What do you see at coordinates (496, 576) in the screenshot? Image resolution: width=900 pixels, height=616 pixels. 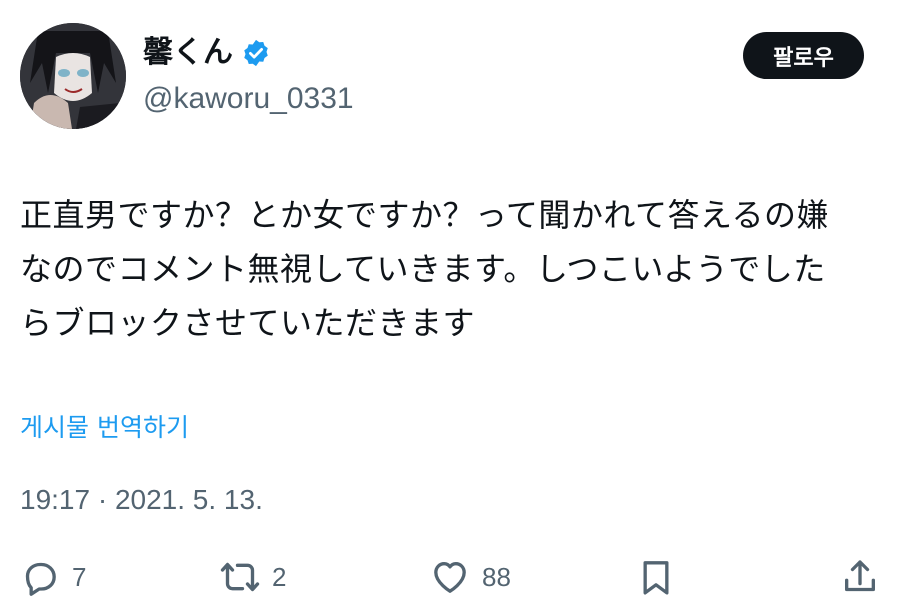 I see `like-count: 88` at bounding box center [496, 576].